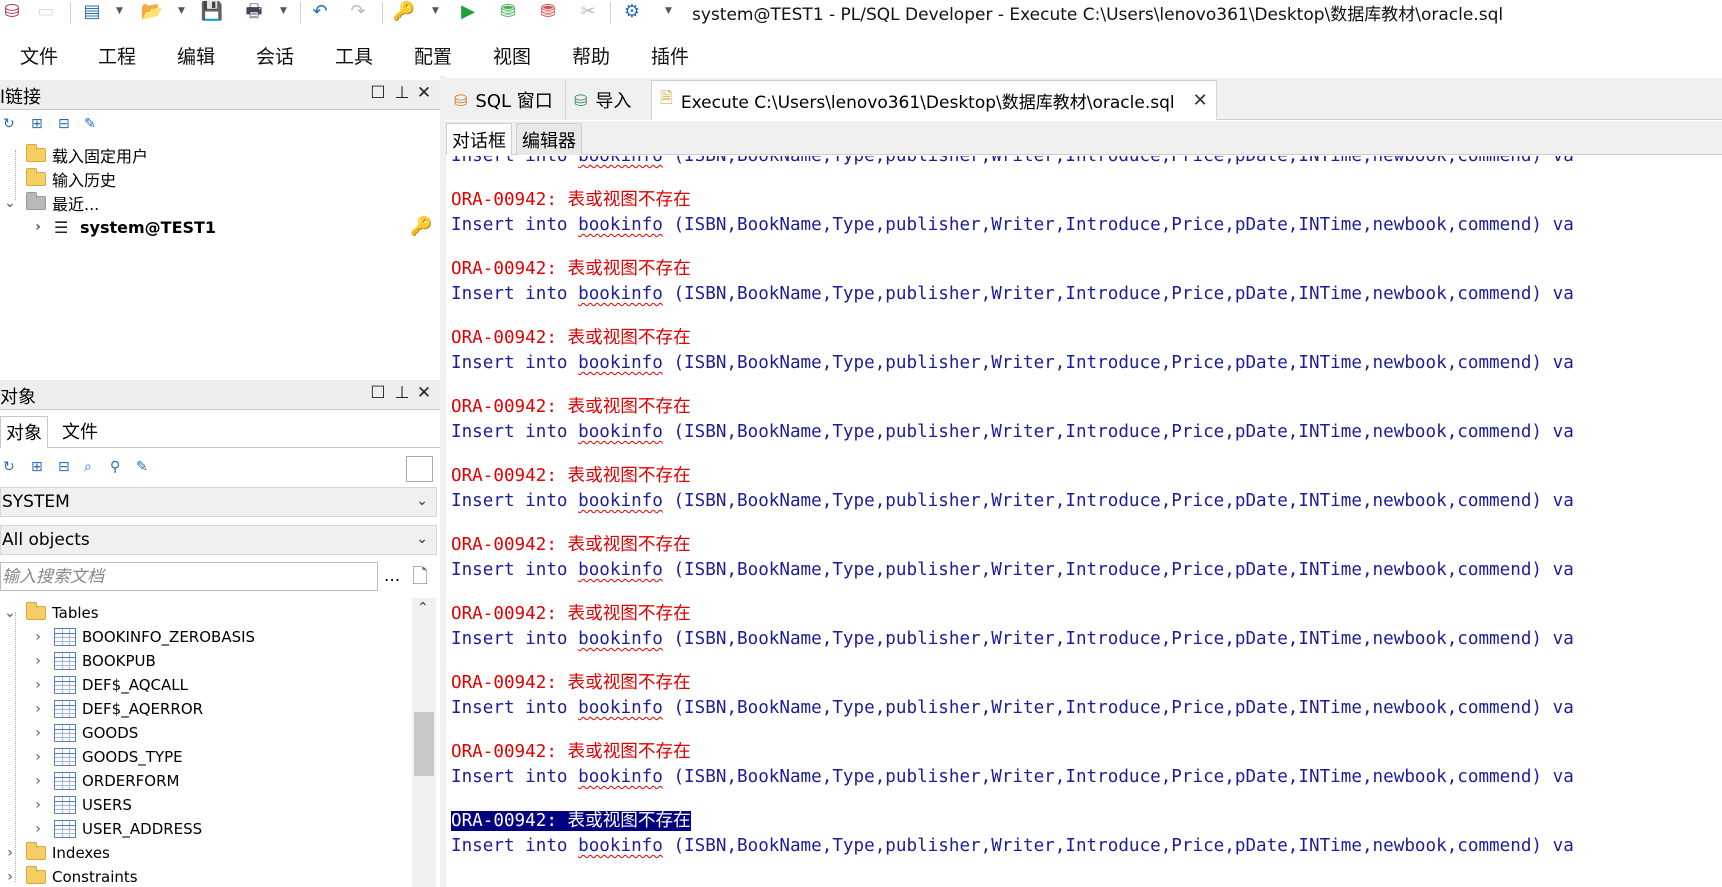 The width and height of the screenshot is (1722, 887). I want to click on tab-editor: 编辑器, so click(549, 139).